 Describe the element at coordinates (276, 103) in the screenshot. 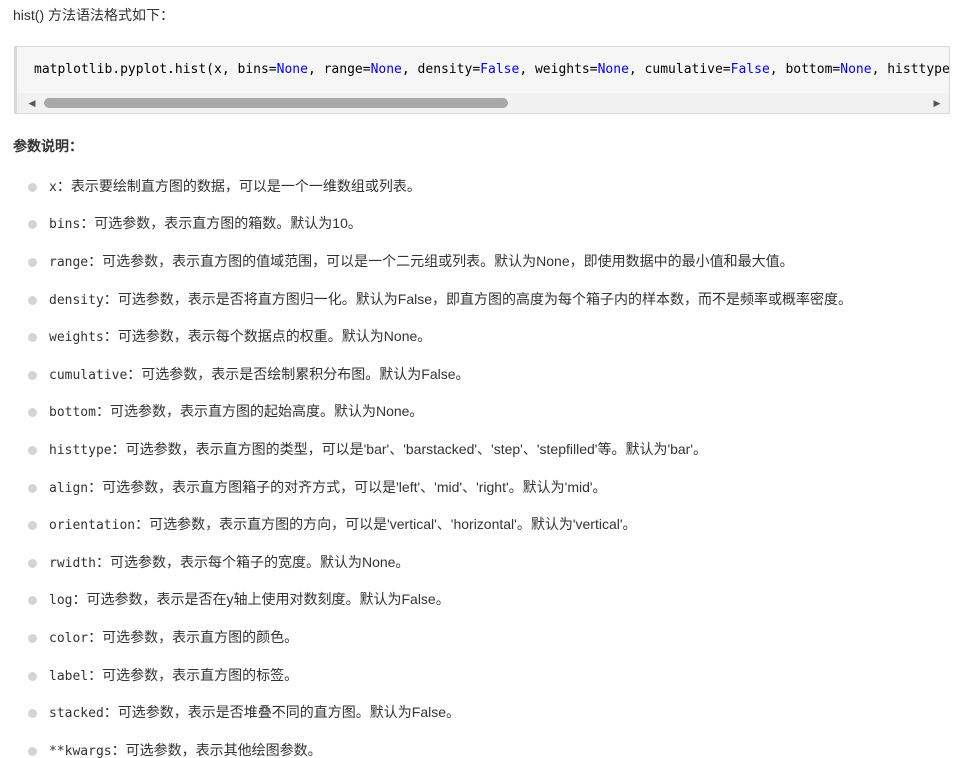

I see `scrollbar-thumb` at that location.